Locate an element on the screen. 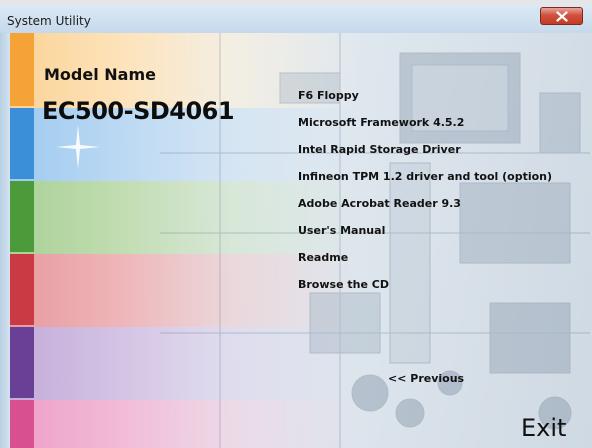 The height and width of the screenshot is (448, 592). window-title: System Utility is located at coordinates (49, 21).